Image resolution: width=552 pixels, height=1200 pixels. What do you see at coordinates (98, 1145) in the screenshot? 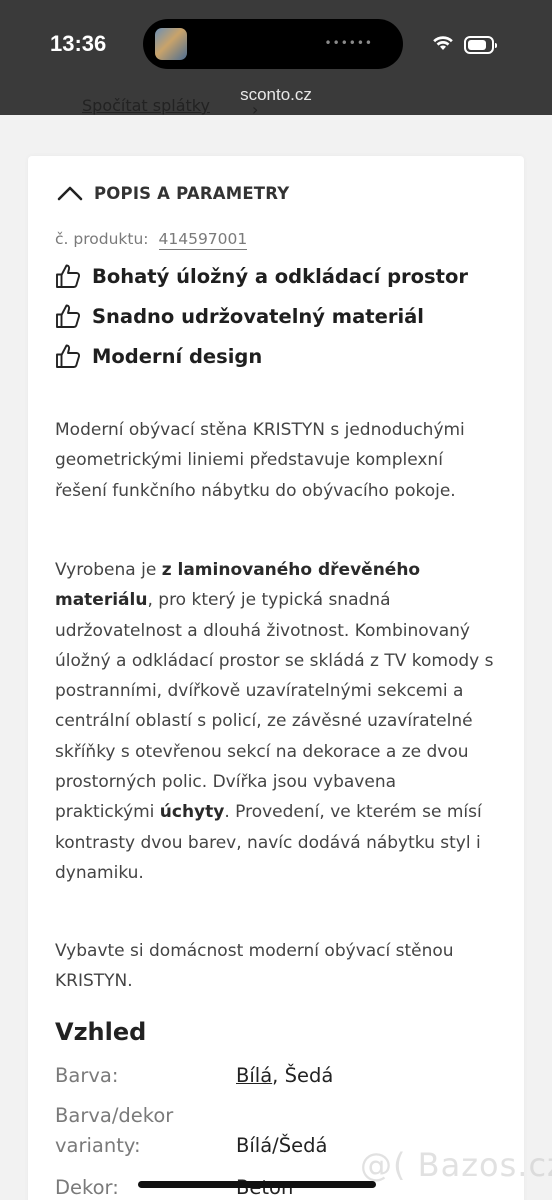
I see `spec-label: varianty:` at bounding box center [98, 1145].